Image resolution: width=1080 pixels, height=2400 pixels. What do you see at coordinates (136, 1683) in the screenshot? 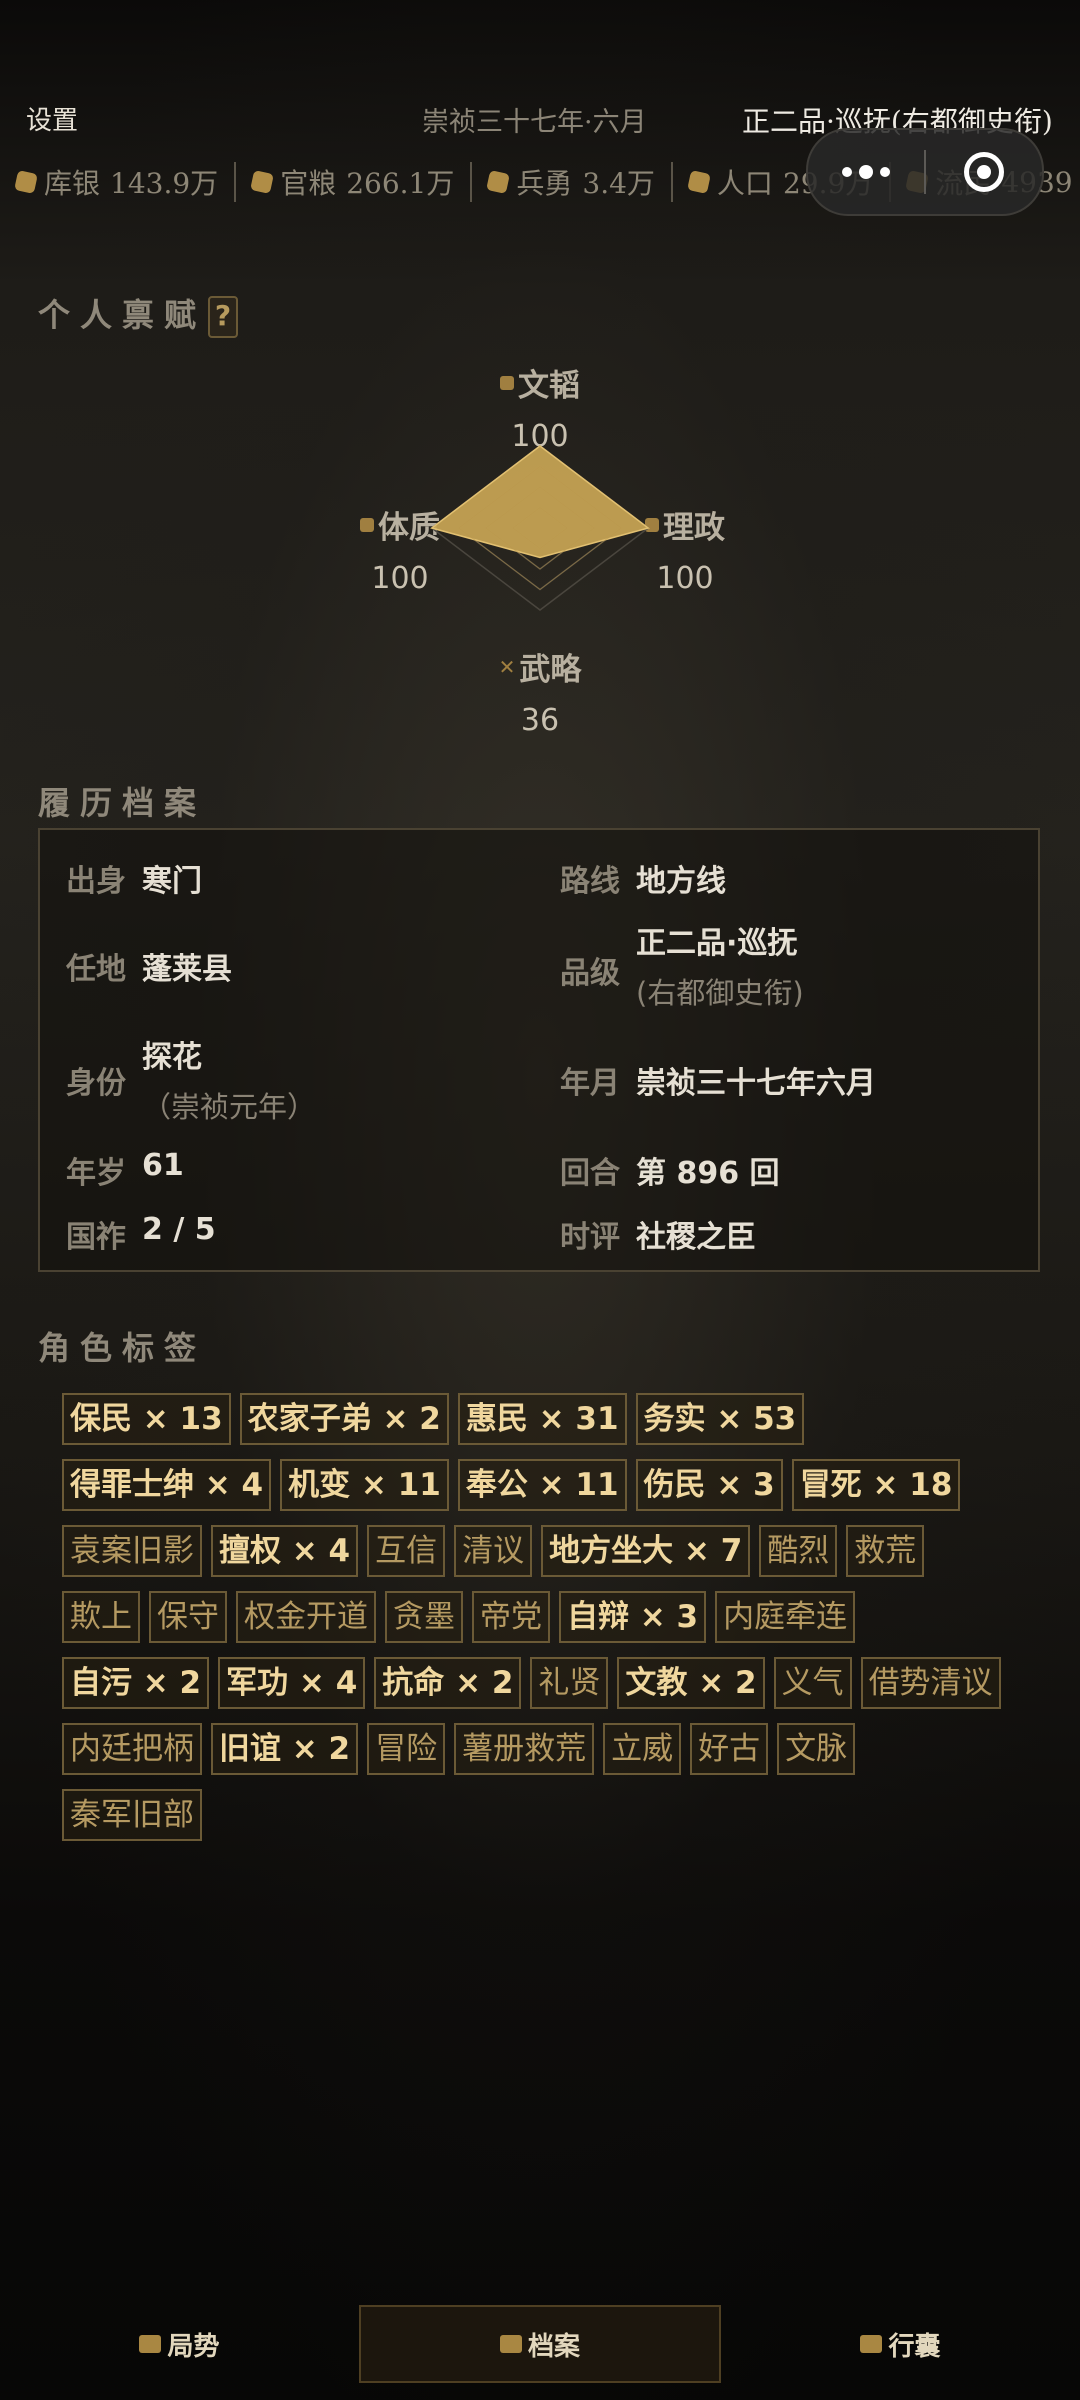
I see `role-tag: 自污 × 2` at bounding box center [136, 1683].